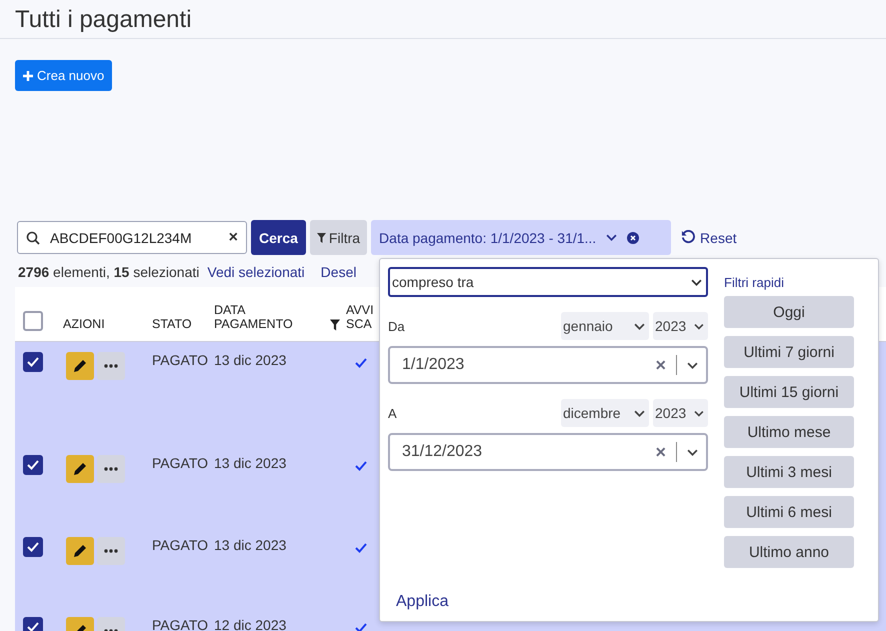 The image size is (886, 631). What do you see at coordinates (789, 512) in the screenshot?
I see `quick-filter-button: Ultimi 6 mesi` at bounding box center [789, 512].